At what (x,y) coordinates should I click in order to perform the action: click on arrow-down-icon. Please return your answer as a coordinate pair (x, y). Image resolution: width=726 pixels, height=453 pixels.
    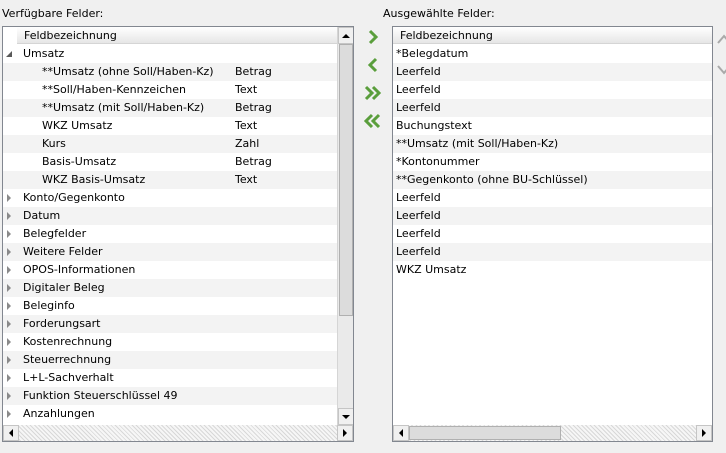
    Looking at the image, I should click on (346, 416).